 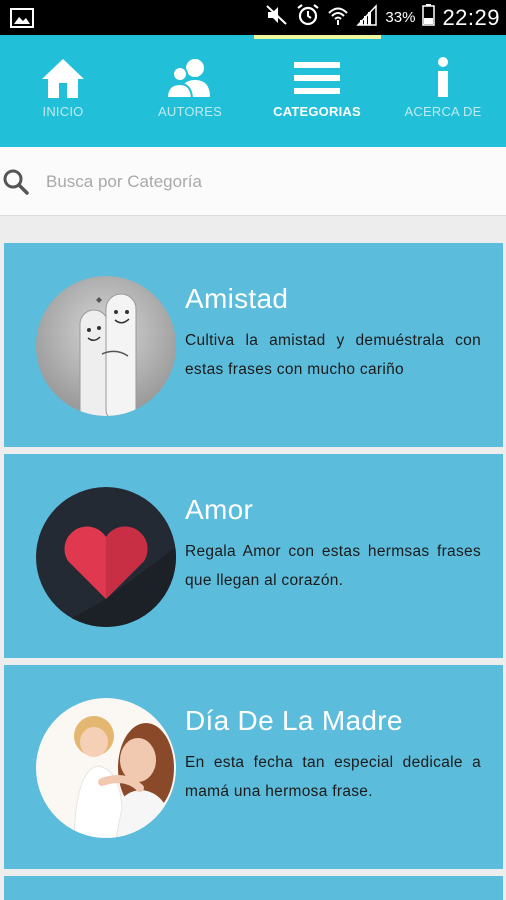 What do you see at coordinates (16, 184) in the screenshot?
I see `search-icon` at bounding box center [16, 184].